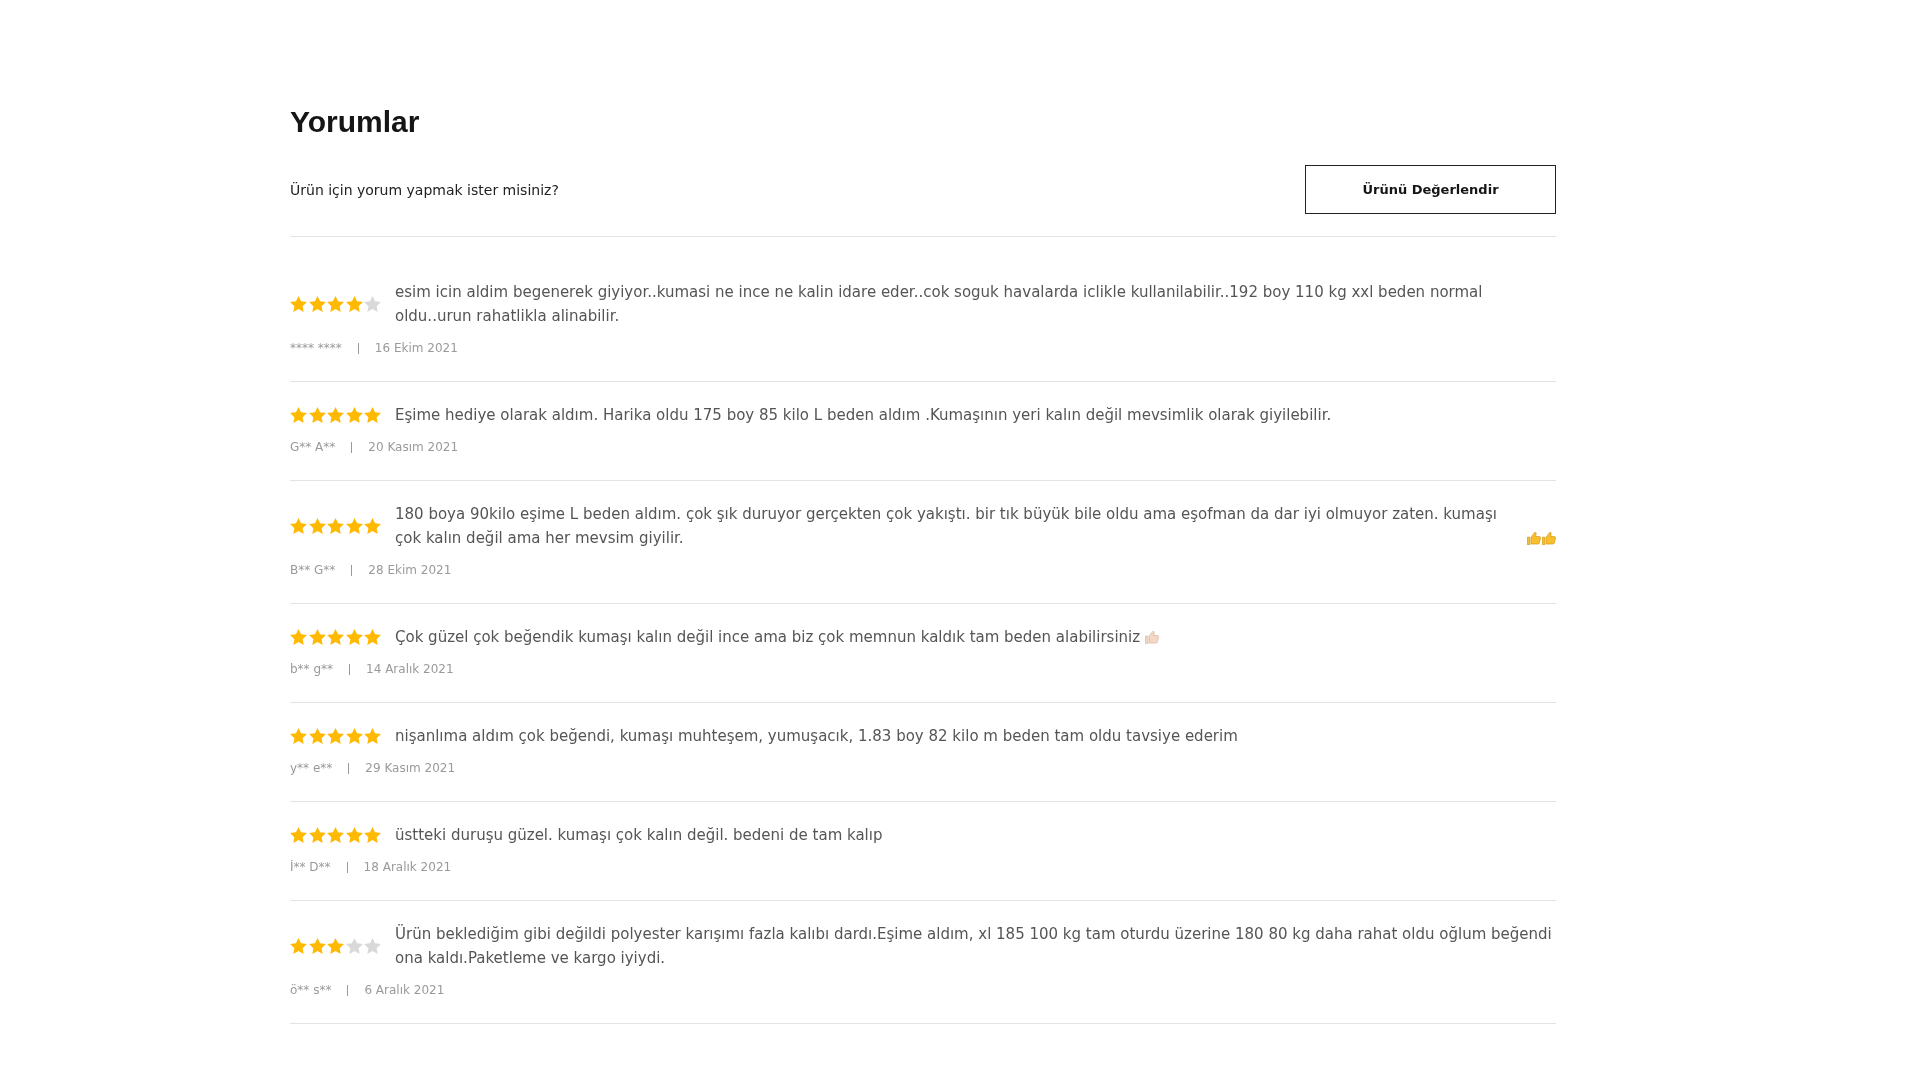 This screenshot has width=1920, height=1080. What do you see at coordinates (416, 348) in the screenshot?
I see `review-date: 16 Ekim 2021` at bounding box center [416, 348].